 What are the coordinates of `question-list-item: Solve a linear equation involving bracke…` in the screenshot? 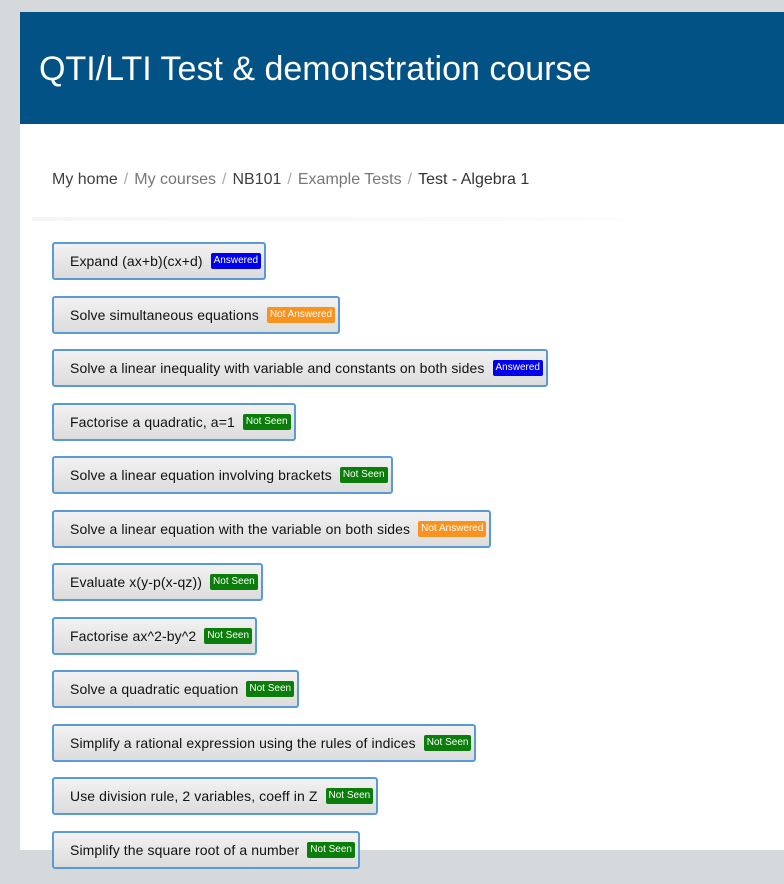 It's located at (300, 475).